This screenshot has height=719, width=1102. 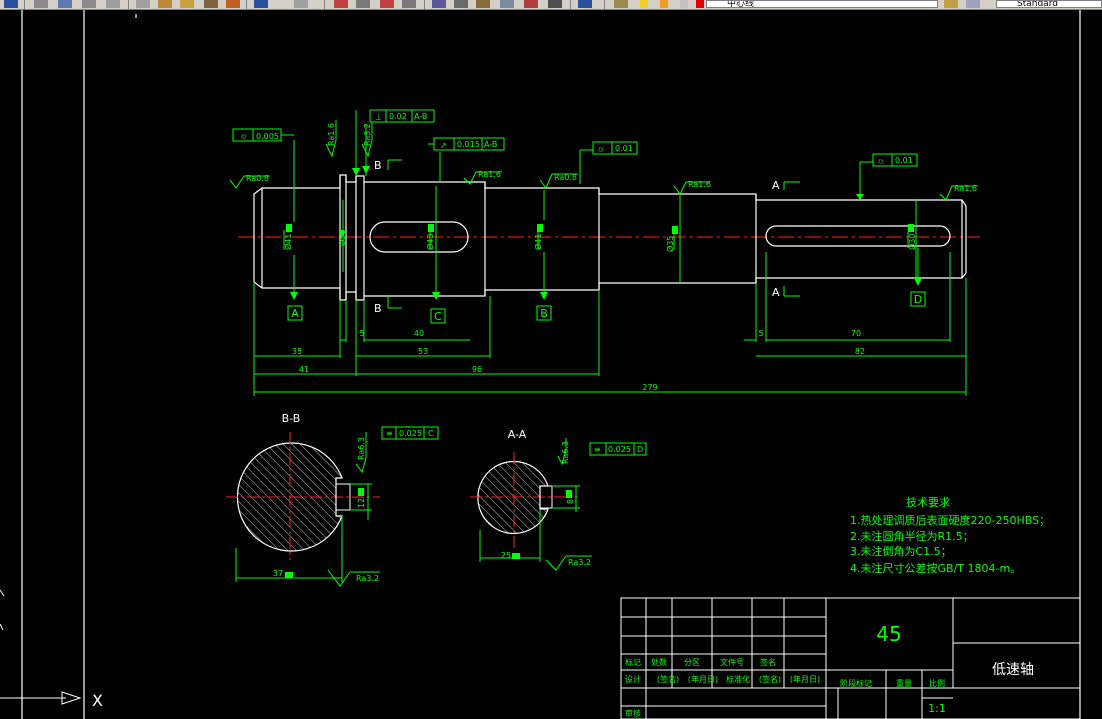 What do you see at coordinates (361, 333) in the screenshot?
I see `dimension-5a: 5` at bounding box center [361, 333].